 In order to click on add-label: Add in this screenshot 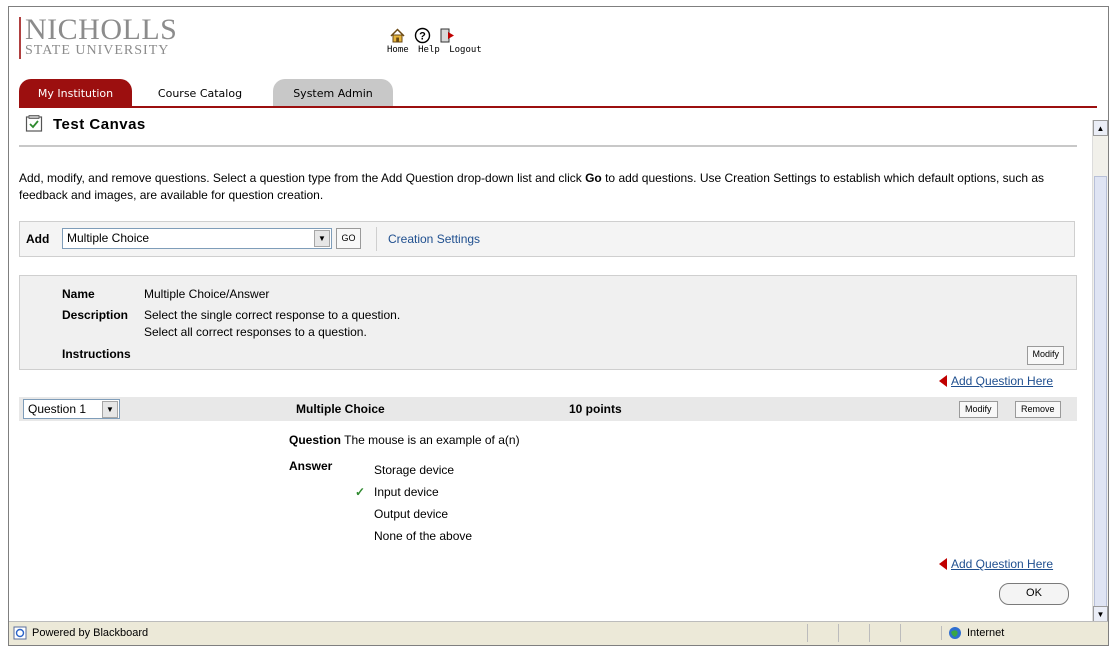, I will do `click(38, 239)`.